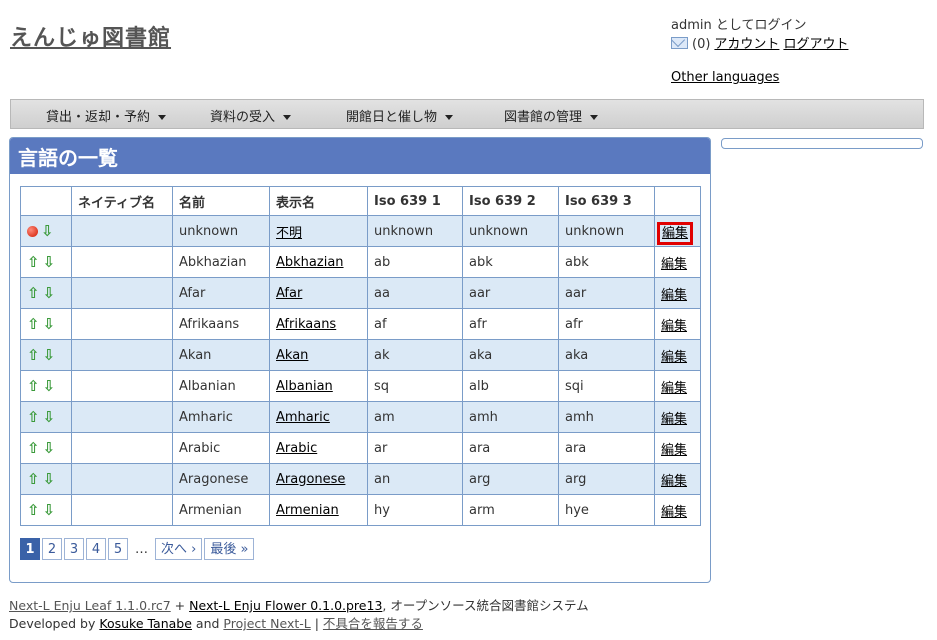 Image resolution: width=937 pixels, height=640 pixels. What do you see at coordinates (251, 115) in the screenshot?
I see `menu-acquisition: 資料の受入` at bounding box center [251, 115].